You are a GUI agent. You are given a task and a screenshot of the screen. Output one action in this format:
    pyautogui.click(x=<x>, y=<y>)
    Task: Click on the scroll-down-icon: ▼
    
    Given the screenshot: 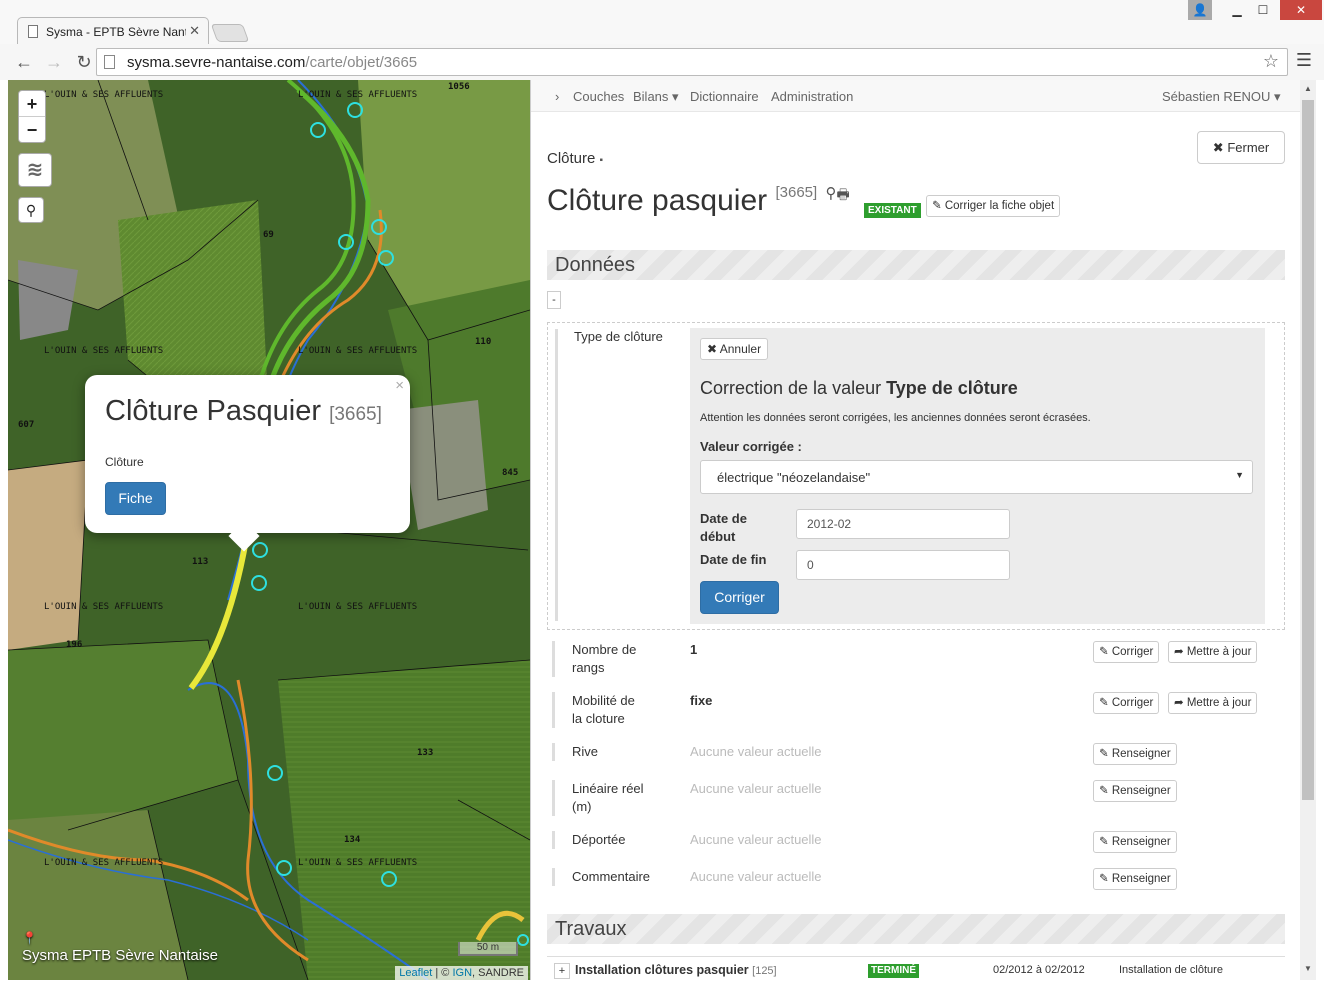 What is the action you would take?
    pyautogui.click(x=1308, y=968)
    